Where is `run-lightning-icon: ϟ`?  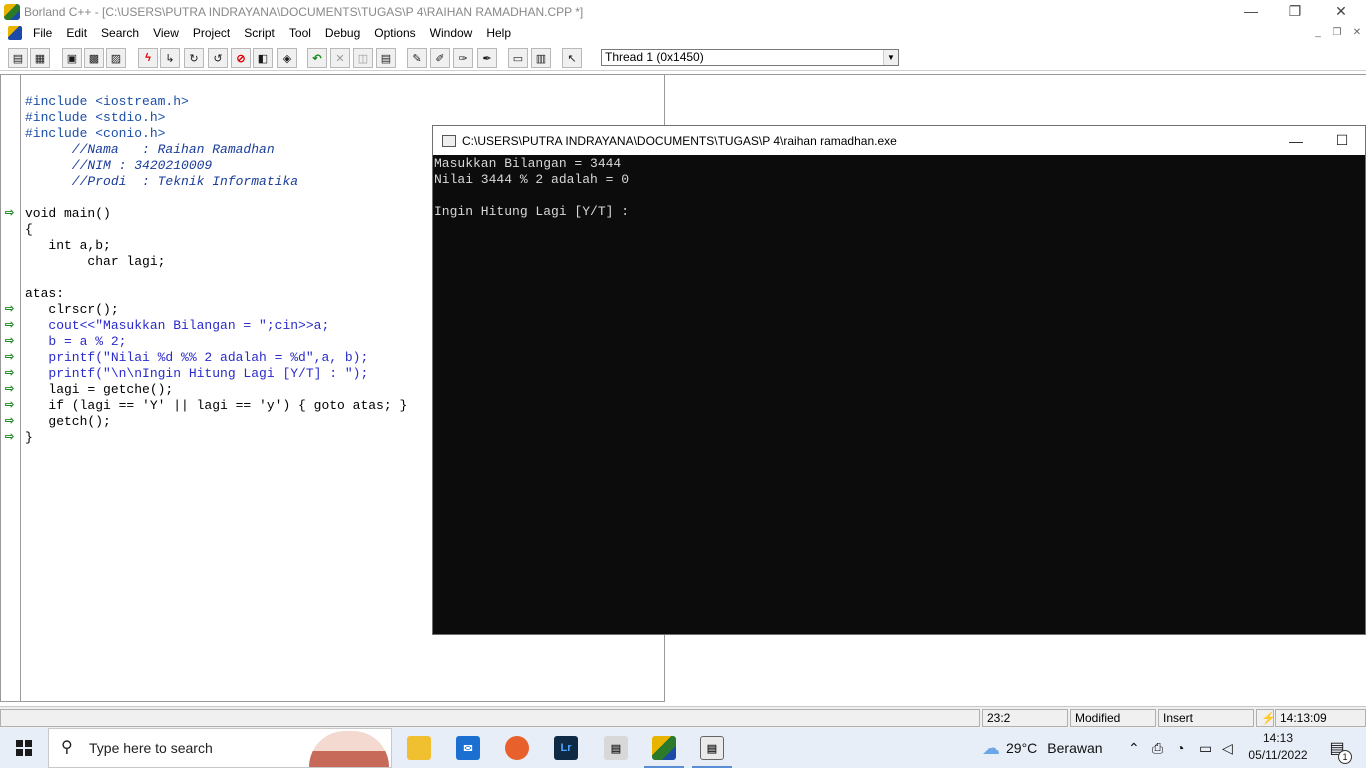
run-lightning-icon: ϟ is located at coordinates (148, 58).